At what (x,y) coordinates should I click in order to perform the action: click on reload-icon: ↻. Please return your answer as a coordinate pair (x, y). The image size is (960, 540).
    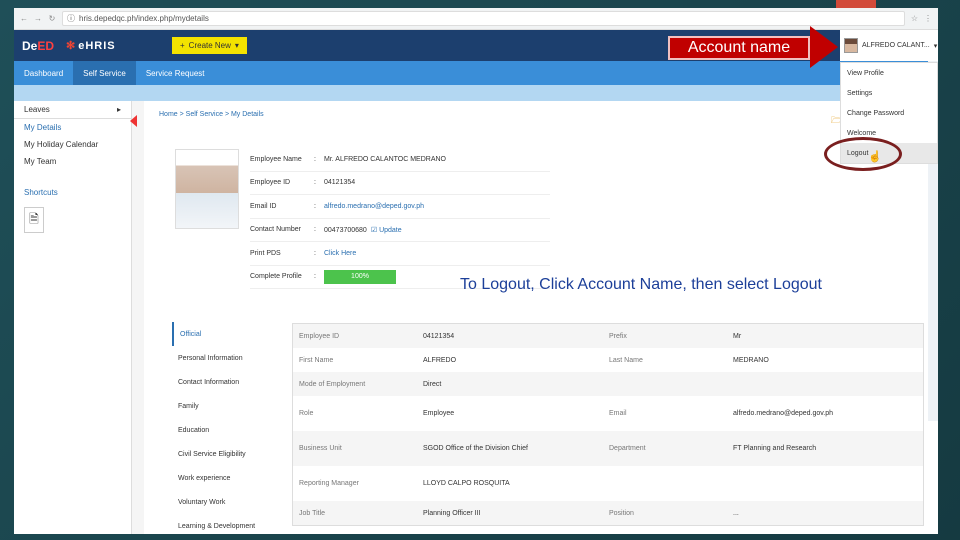
    Looking at the image, I should click on (52, 18).